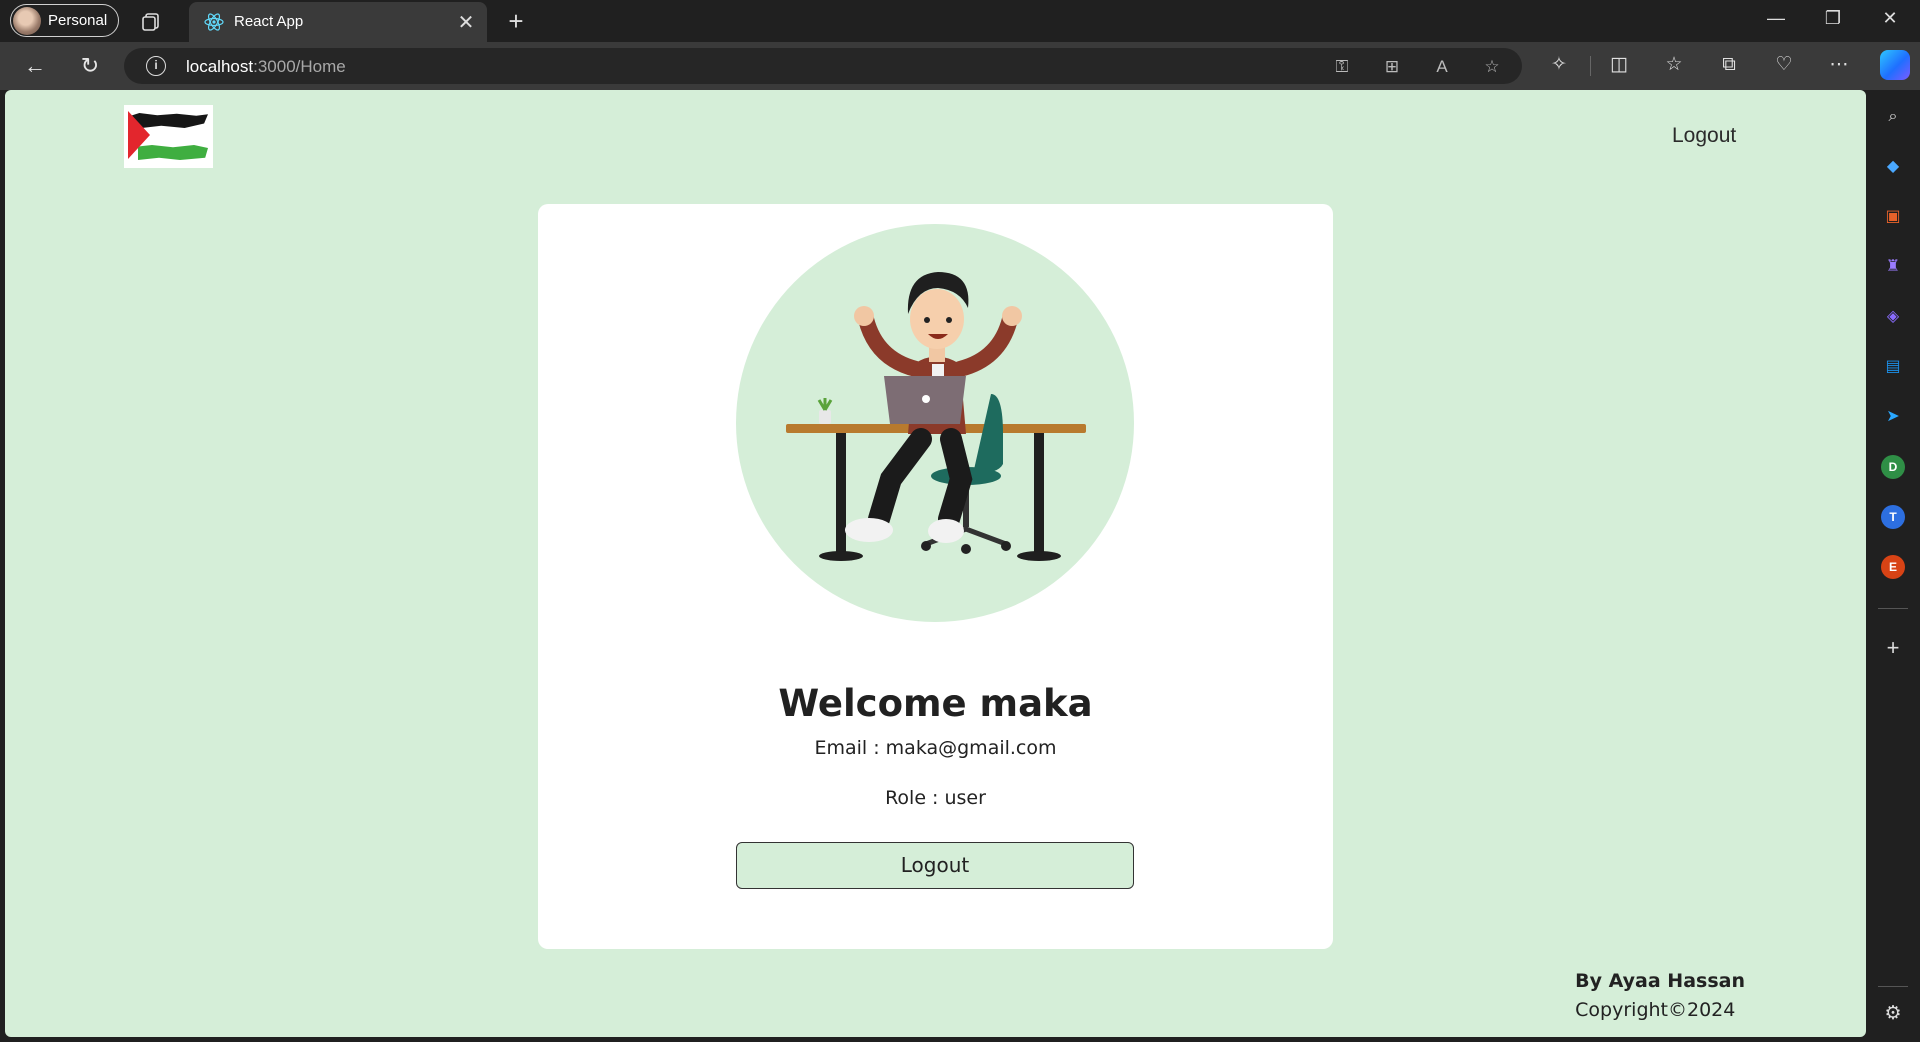 The height and width of the screenshot is (1042, 1920). I want to click on workspaces-icon, so click(151, 22).